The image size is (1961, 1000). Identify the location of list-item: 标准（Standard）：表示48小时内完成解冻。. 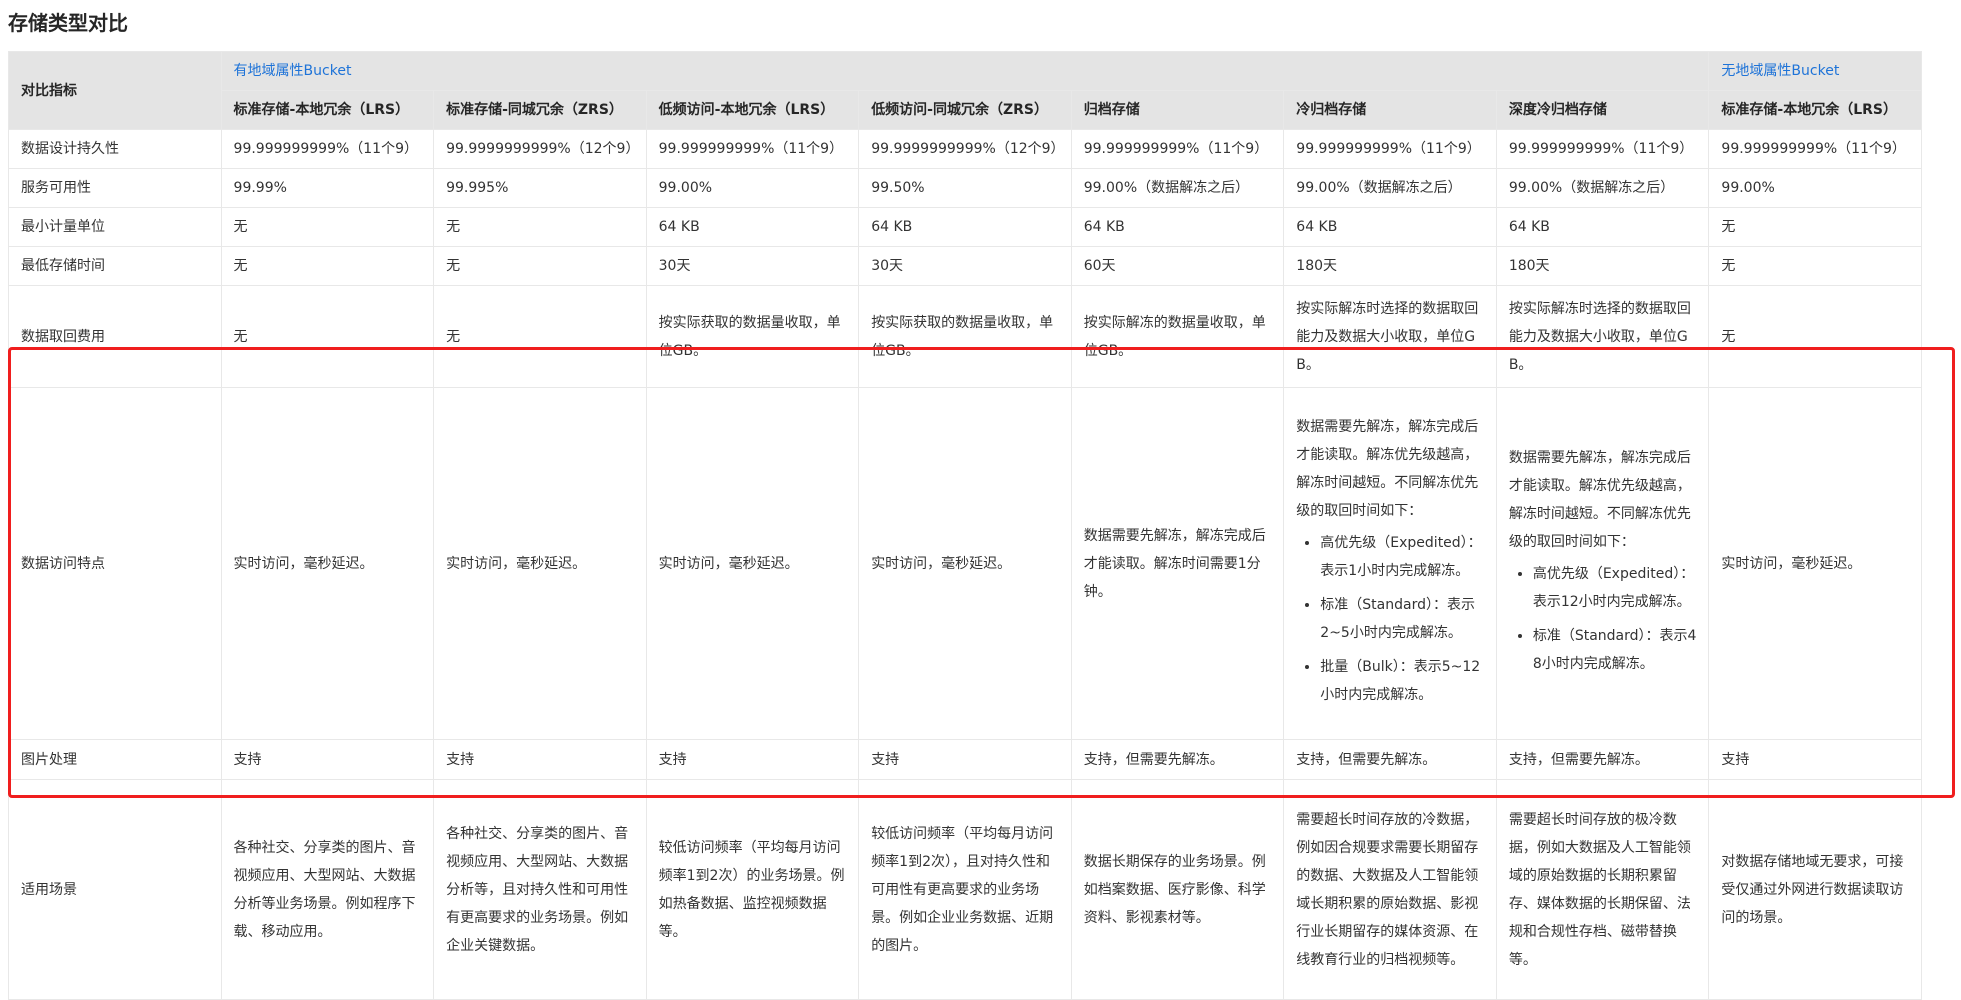
(1615, 650).